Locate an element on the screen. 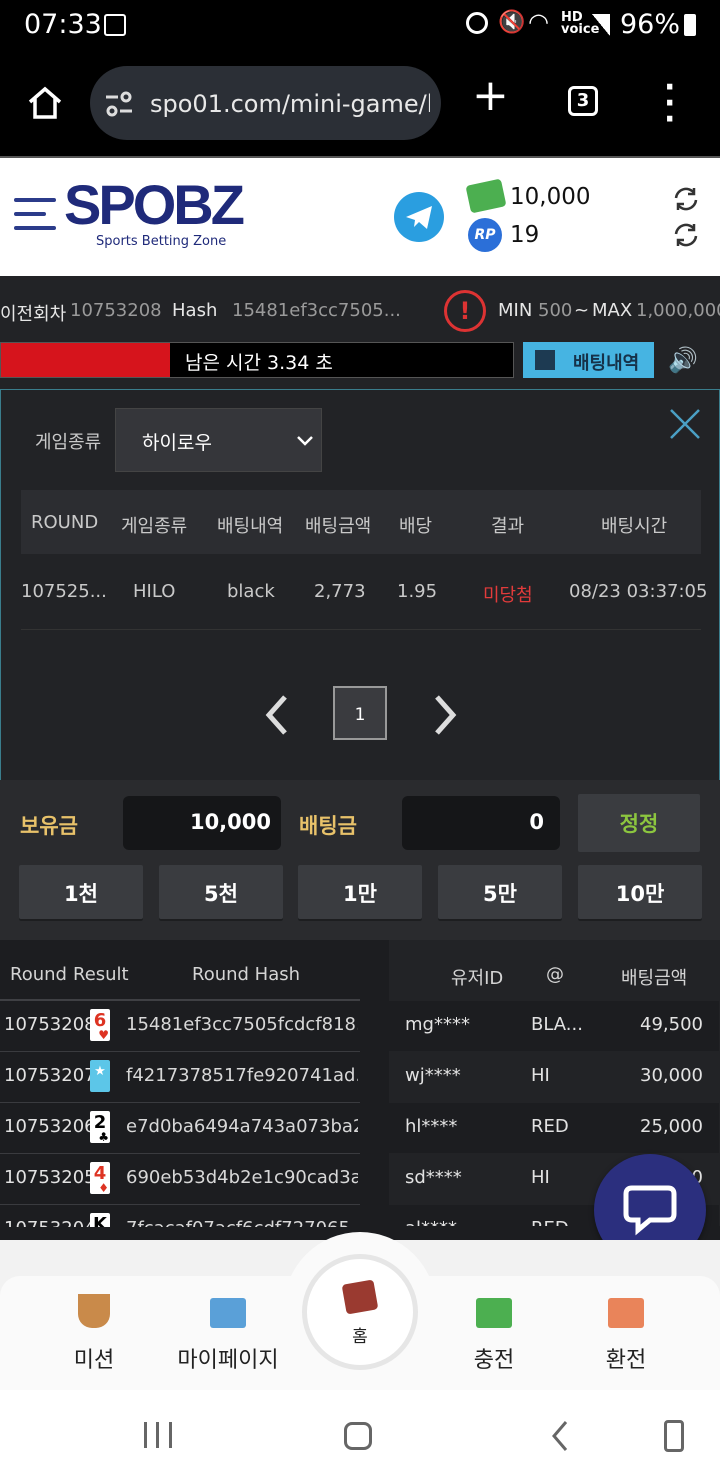 This screenshot has width=720, height=1480. next-page-icon is located at coordinates (445, 715).